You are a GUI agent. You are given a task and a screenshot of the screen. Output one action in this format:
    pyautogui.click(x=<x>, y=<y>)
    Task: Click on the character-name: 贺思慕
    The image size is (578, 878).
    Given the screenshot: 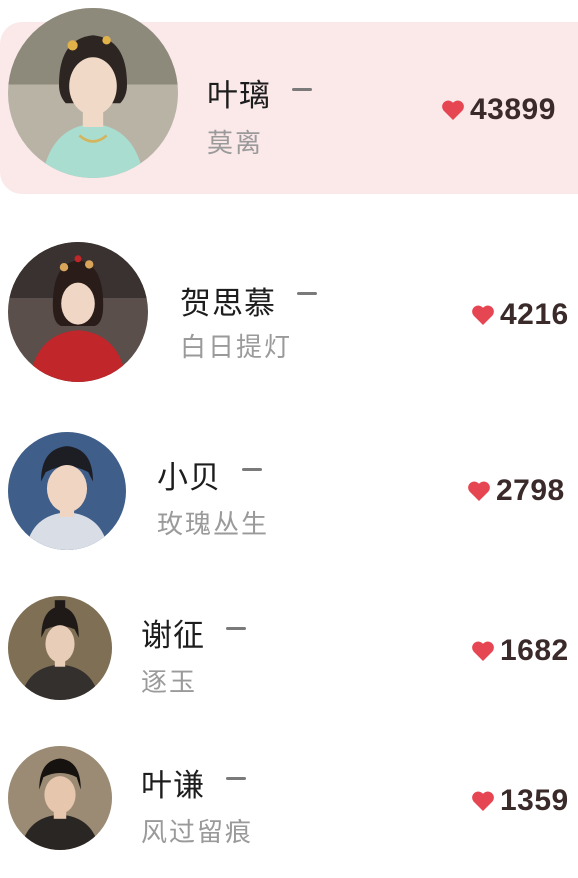 What is the action you would take?
    pyautogui.click(x=228, y=304)
    